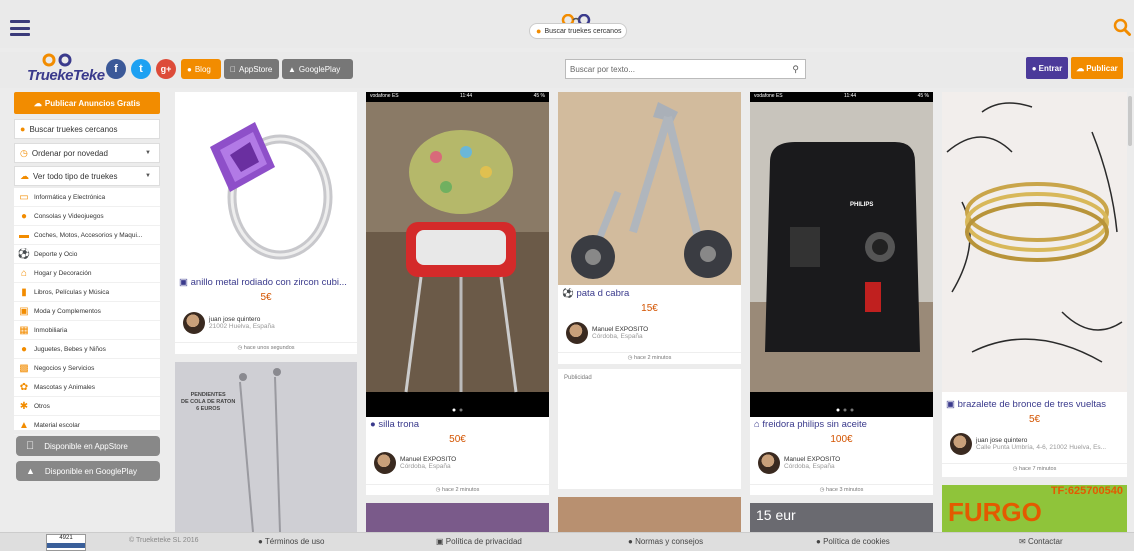 Image resolution: width=1134 pixels, height=551 pixels. I want to click on publish-free-button: ☁ Publicar Anuncios Gratis, so click(87, 103).